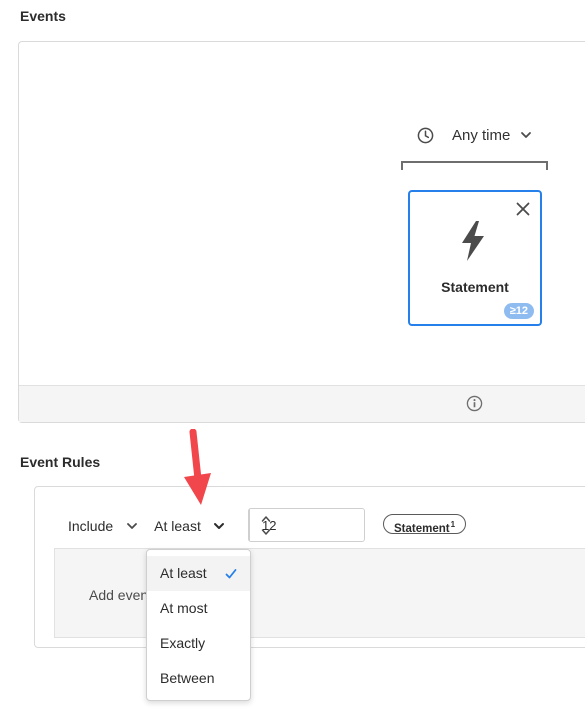 The image size is (585, 711). I want to click on menu-item-at-most: At most, so click(198, 608).